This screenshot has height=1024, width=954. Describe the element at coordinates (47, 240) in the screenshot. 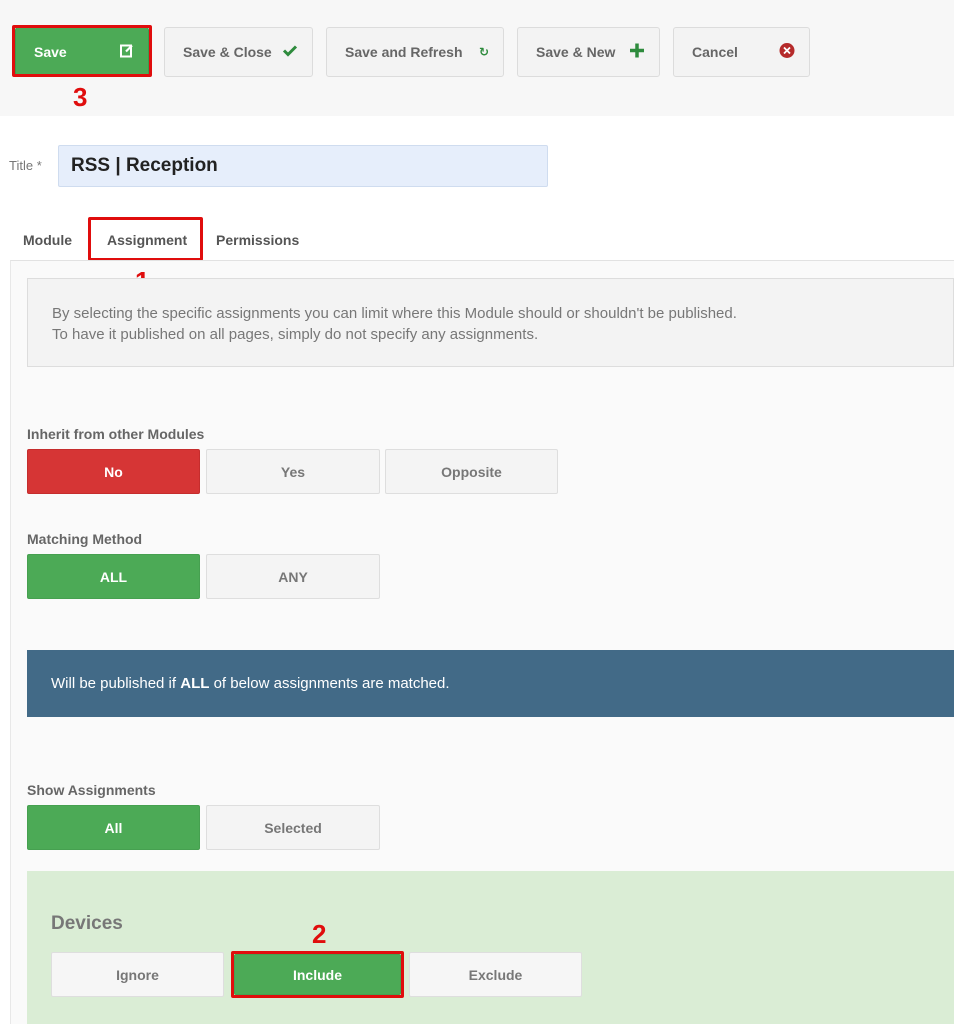

I see `tab-module: Module` at that location.